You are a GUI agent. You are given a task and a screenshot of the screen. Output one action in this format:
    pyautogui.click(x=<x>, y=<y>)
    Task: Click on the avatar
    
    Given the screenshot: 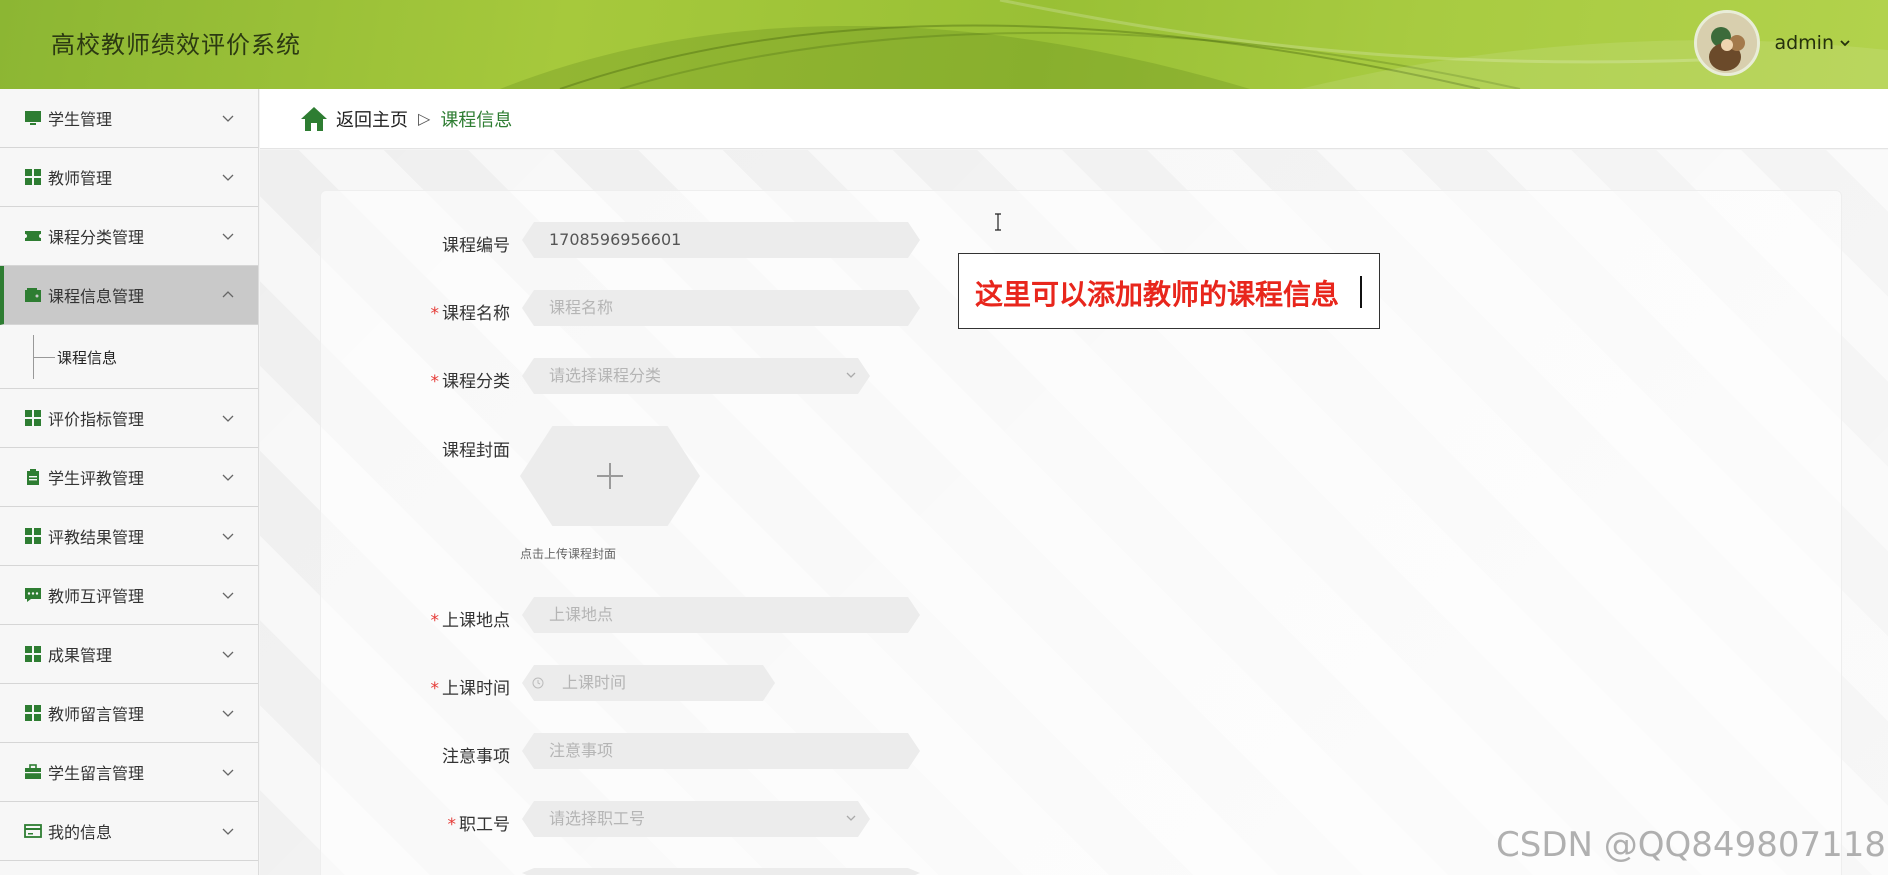 What is the action you would take?
    pyautogui.click(x=1727, y=43)
    